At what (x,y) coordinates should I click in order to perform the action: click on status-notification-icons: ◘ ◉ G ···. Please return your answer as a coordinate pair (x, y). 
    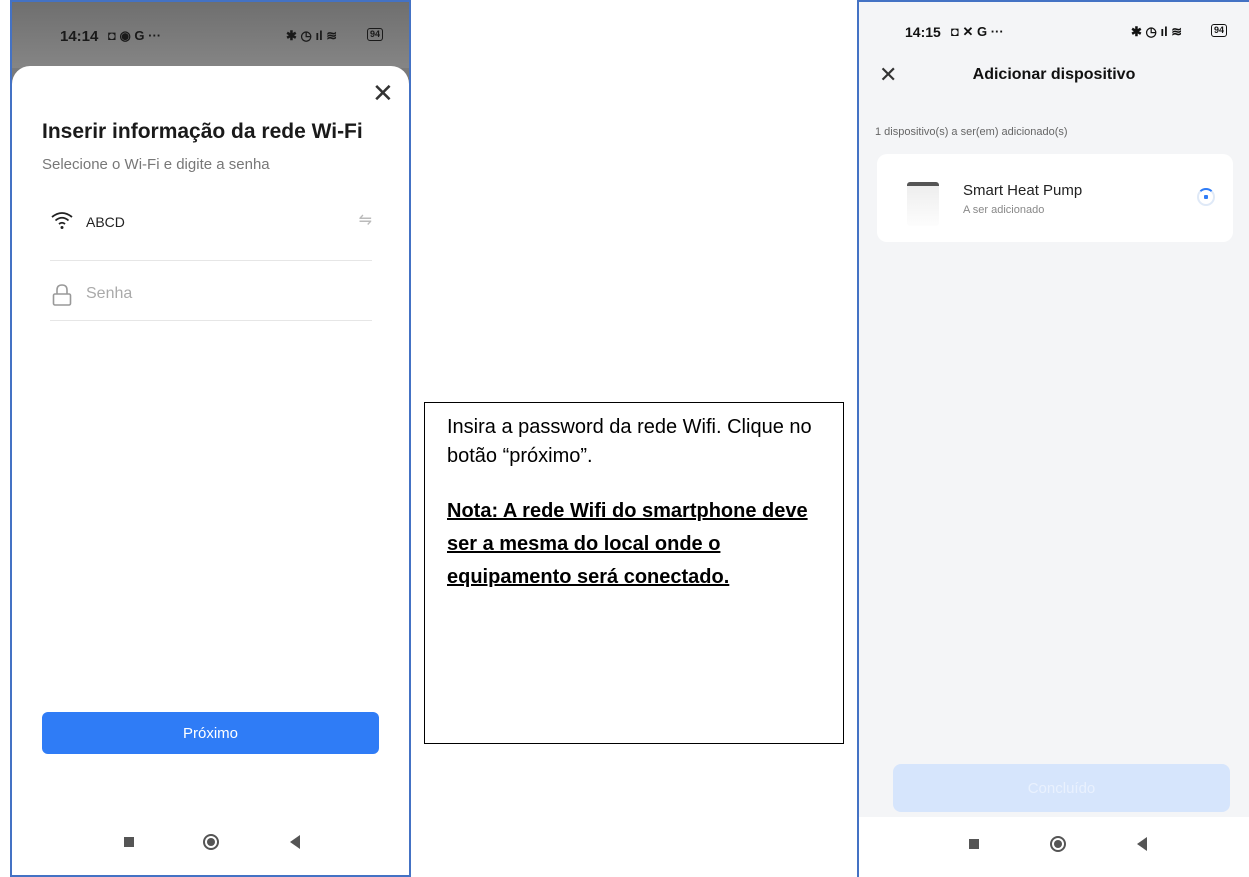
    Looking at the image, I should click on (135, 35).